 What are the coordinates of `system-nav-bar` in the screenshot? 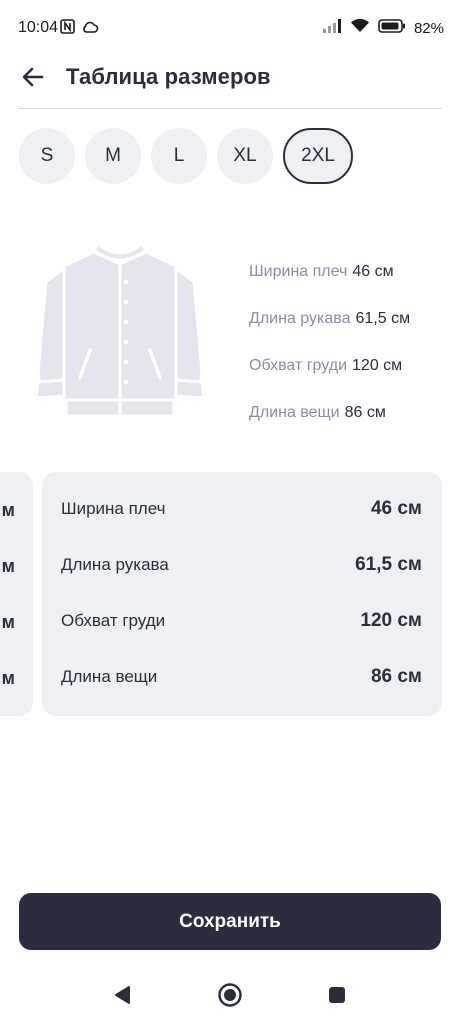 It's located at (230, 997).